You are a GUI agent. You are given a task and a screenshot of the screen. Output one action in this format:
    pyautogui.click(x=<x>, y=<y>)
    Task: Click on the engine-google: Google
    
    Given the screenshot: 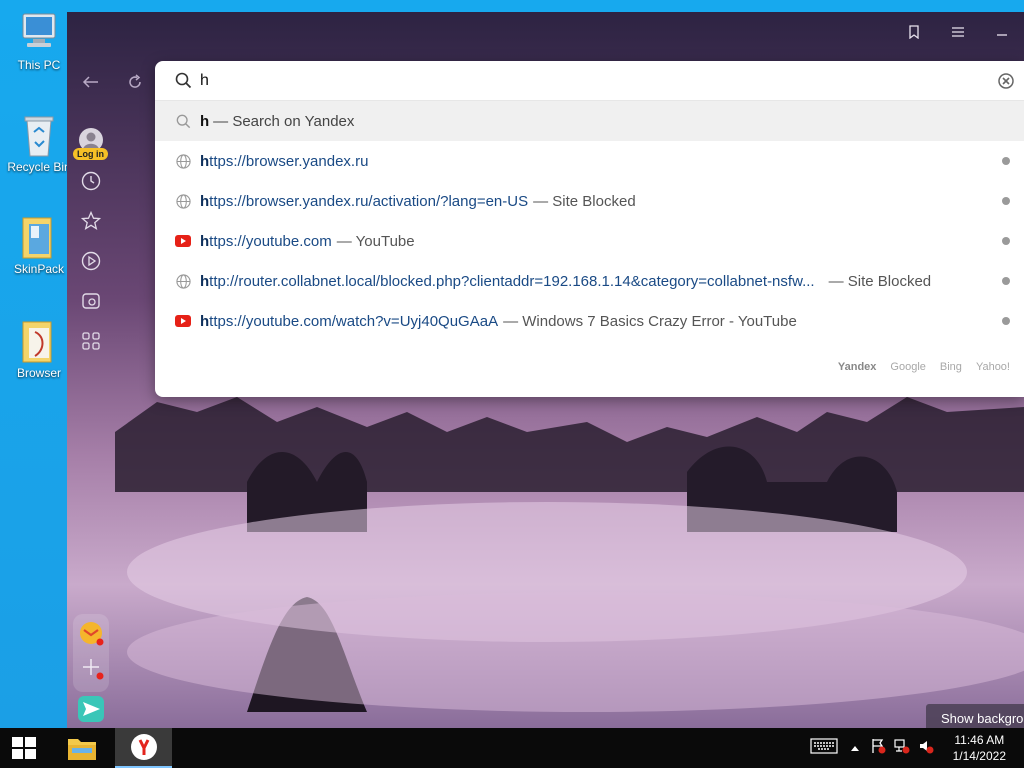 What is the action you would take?
    pyautogui.click(x=907, y=367)
    